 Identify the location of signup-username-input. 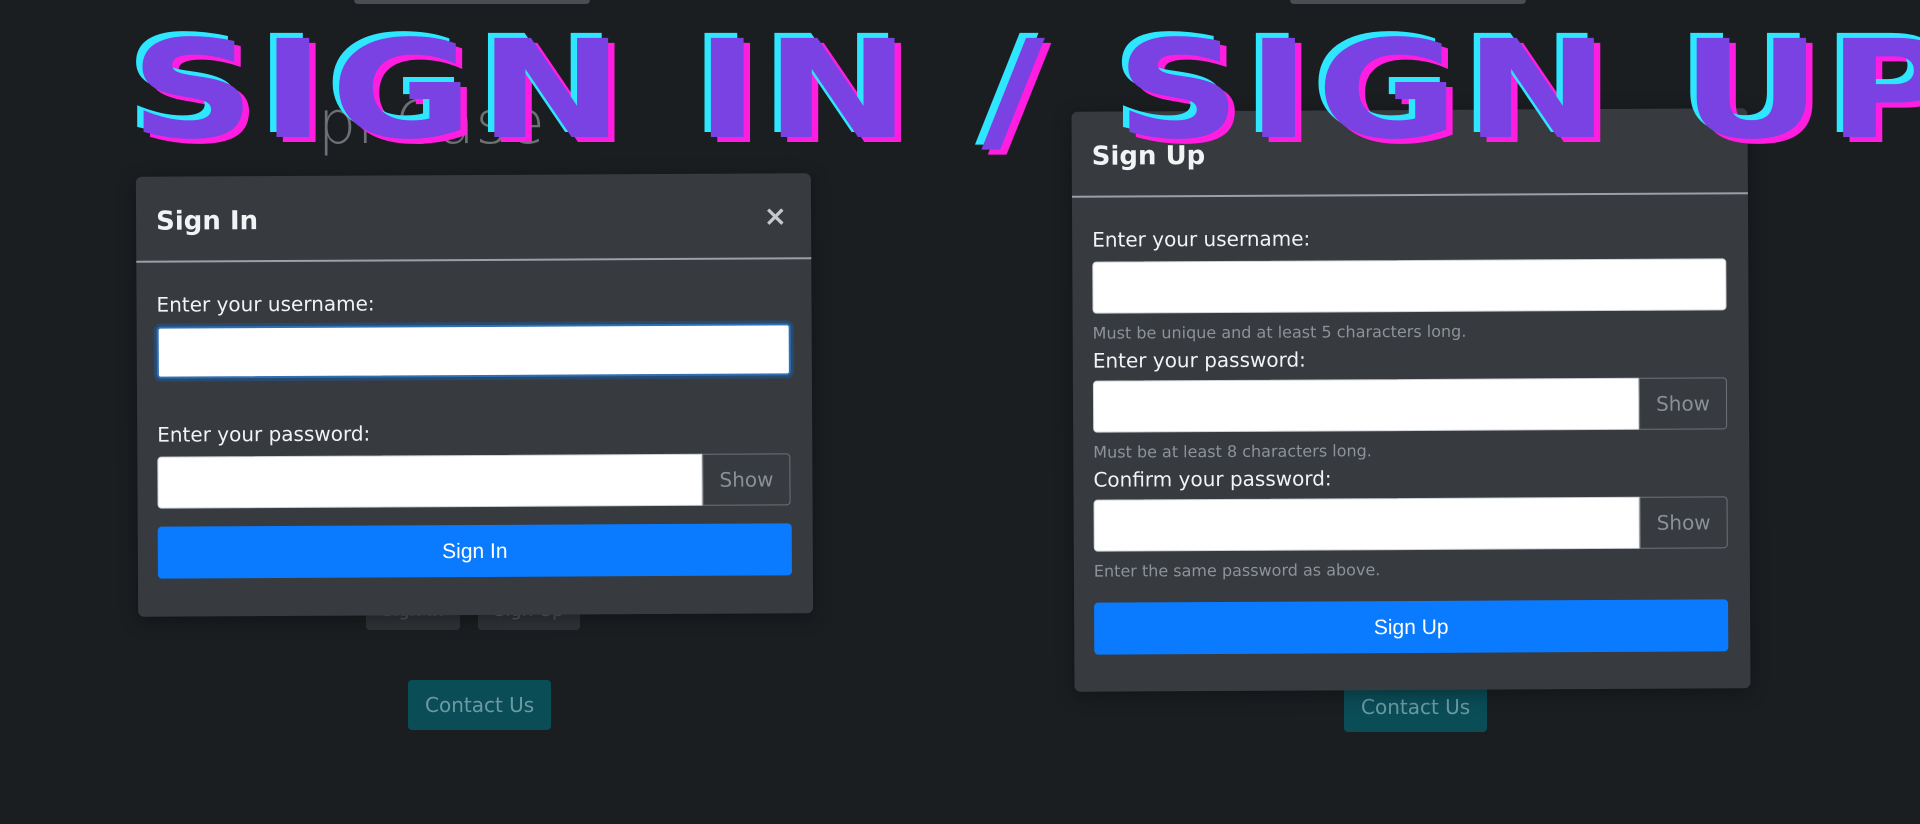
(1409, 286).